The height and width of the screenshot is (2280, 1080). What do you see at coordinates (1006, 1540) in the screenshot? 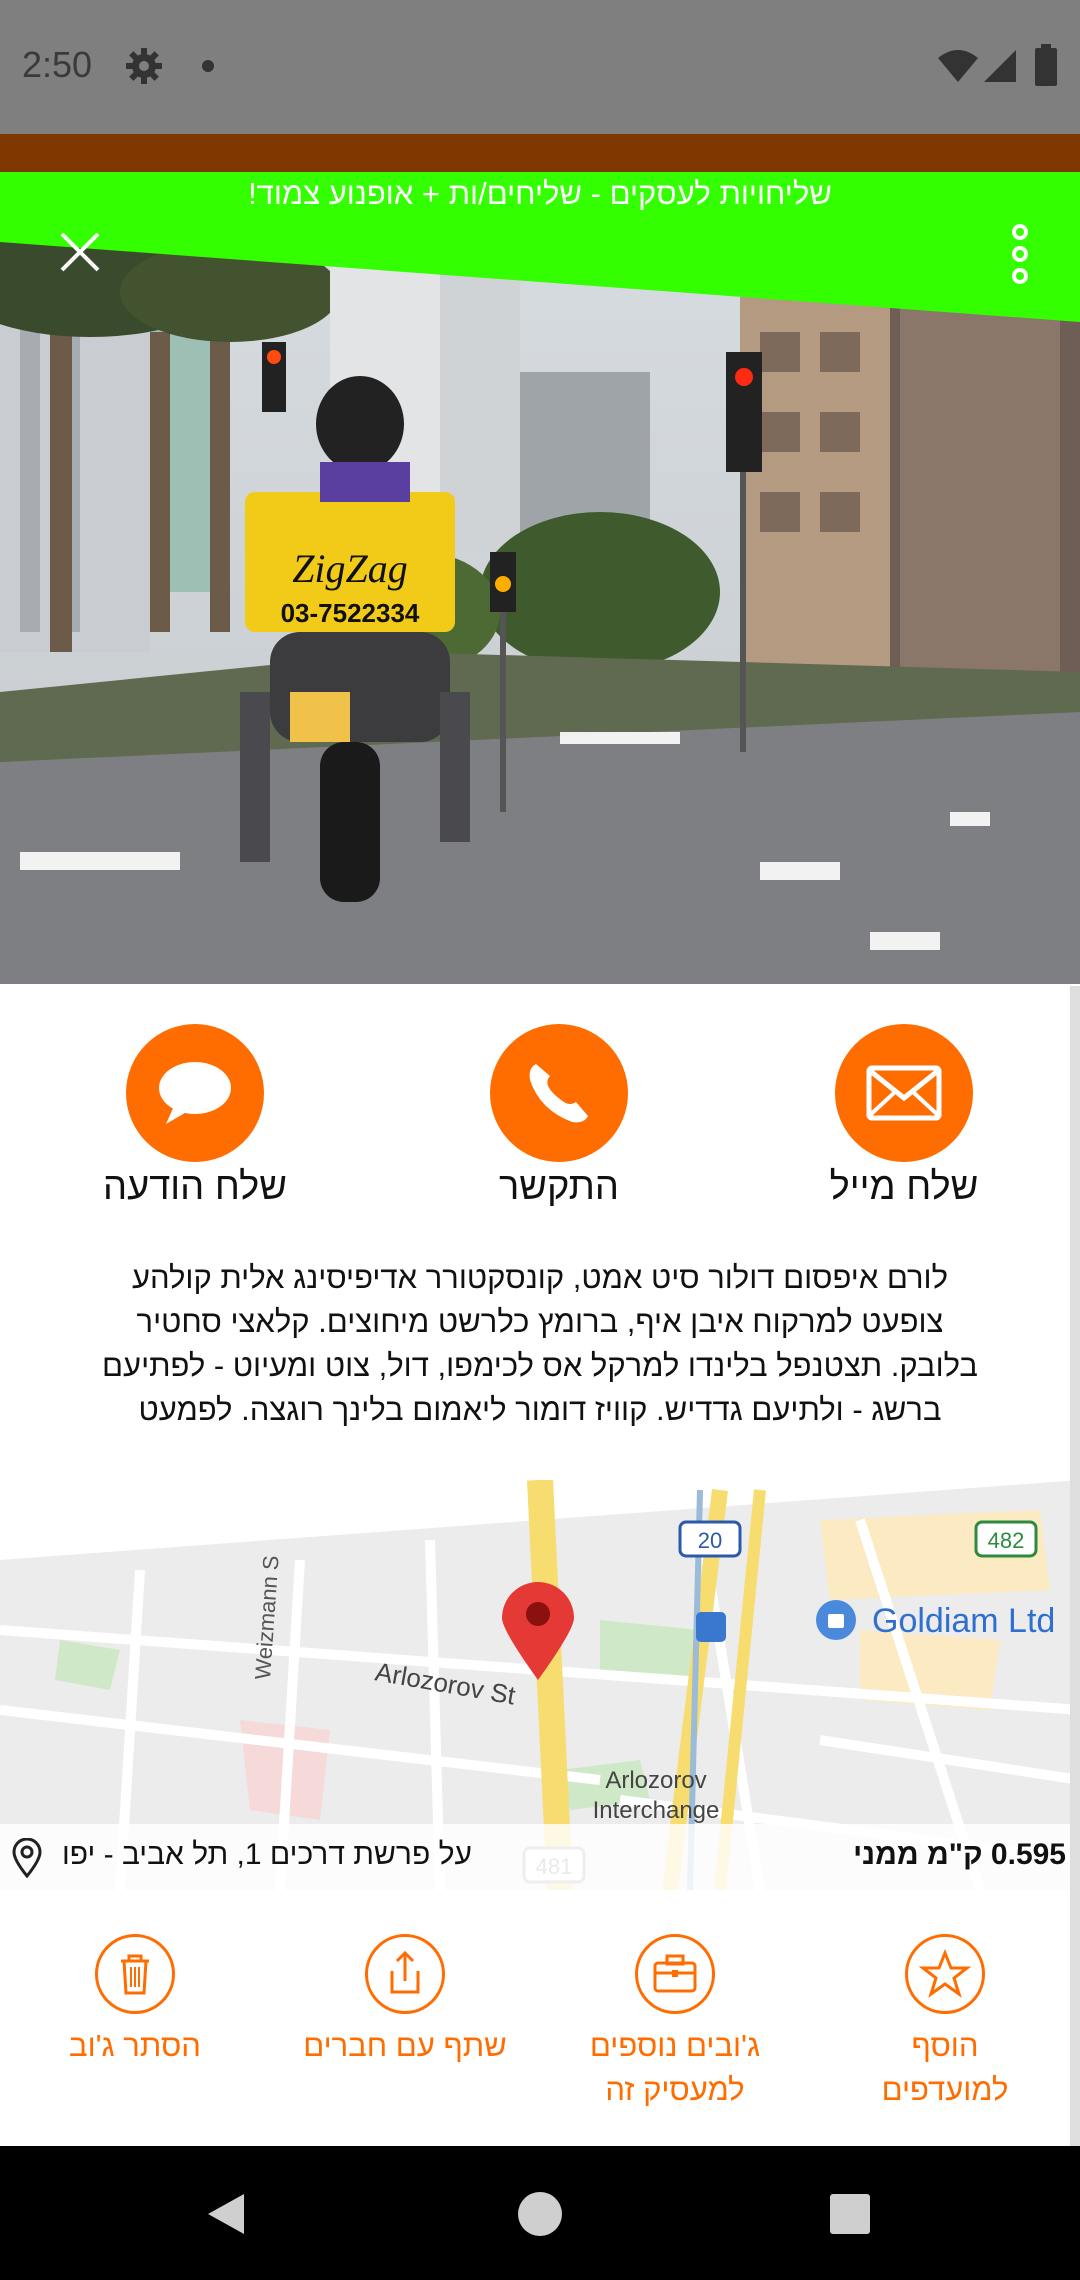
I see `route-482-label: 482` at bounding box center [1006, 1540].